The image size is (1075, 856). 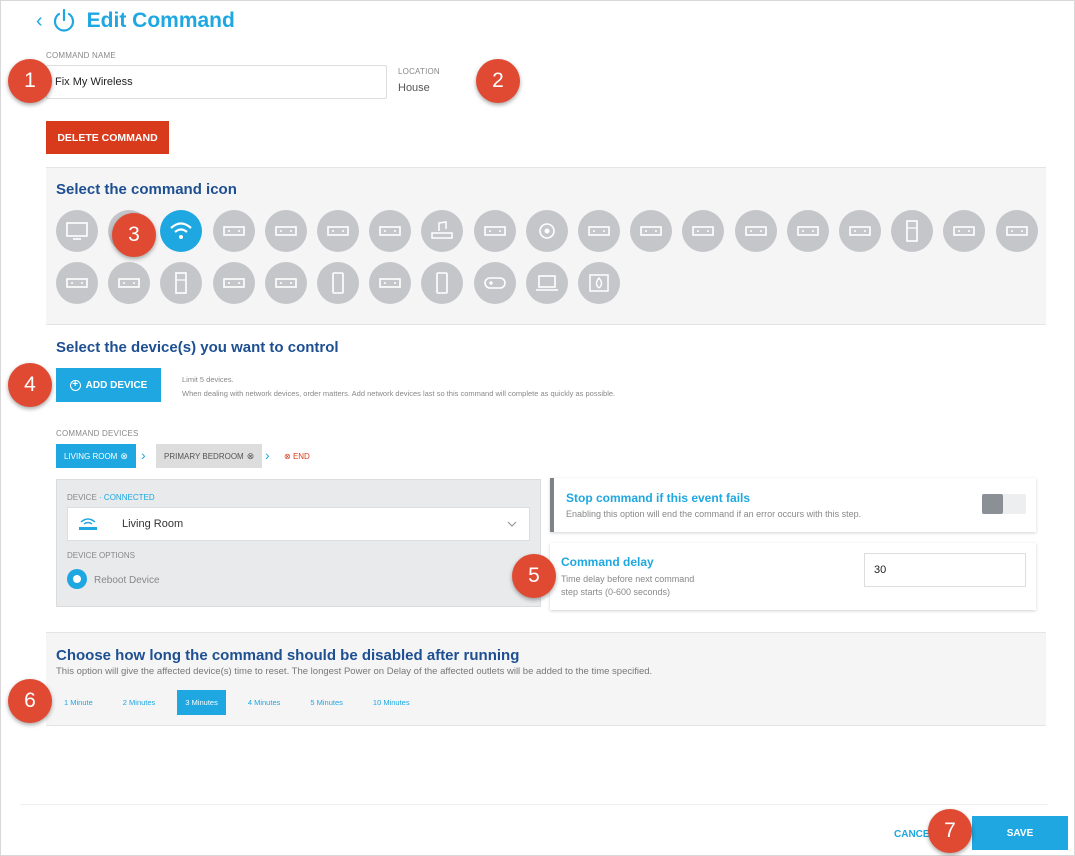 I want to click on device-chip-primary-bedroom: PRIMARY BEDROOM ⊗, so click(x=209, y=456).